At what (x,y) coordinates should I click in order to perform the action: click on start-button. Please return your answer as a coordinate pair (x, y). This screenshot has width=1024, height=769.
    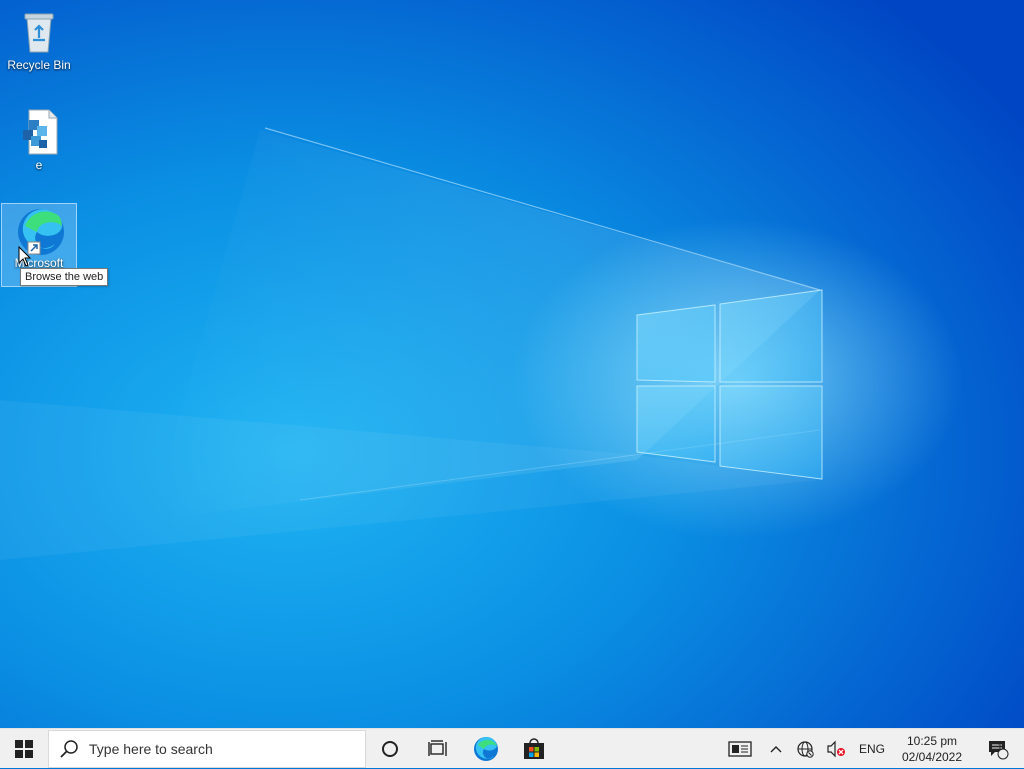
    Looking at the image, I should click on (24, 749).